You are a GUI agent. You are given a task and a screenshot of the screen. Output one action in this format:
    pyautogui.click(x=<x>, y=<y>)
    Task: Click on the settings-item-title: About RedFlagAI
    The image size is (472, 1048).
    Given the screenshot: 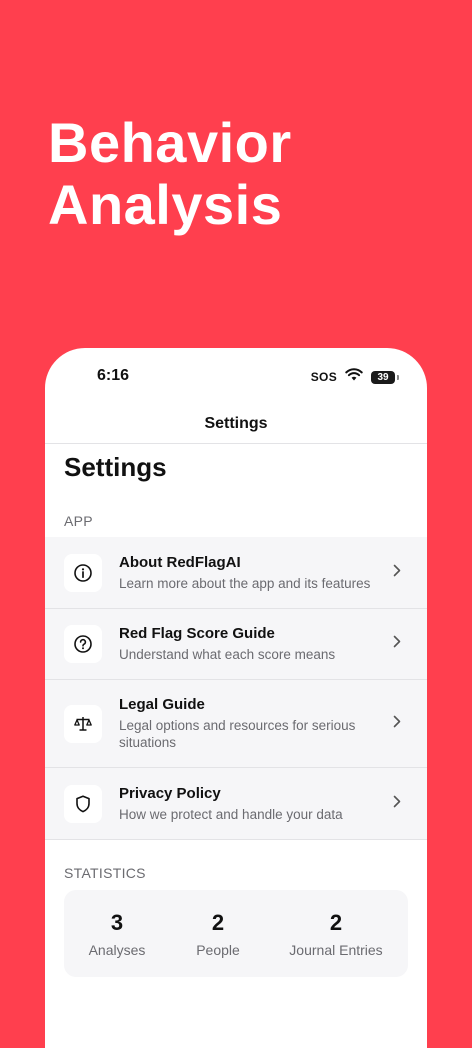 What is the action you would take?
    pyautogui.click(x=180, y=562)
    